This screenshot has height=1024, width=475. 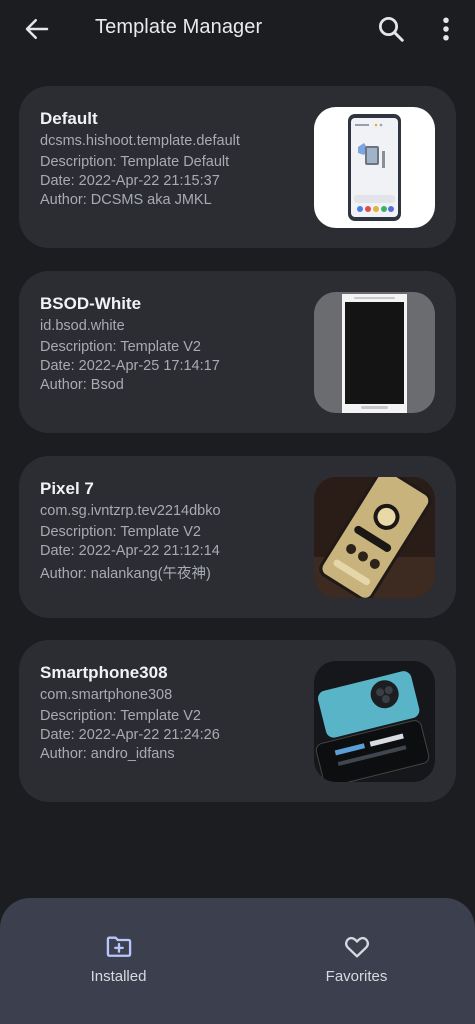 I want to click on folder-add-icon, so click(x=119, y=946).